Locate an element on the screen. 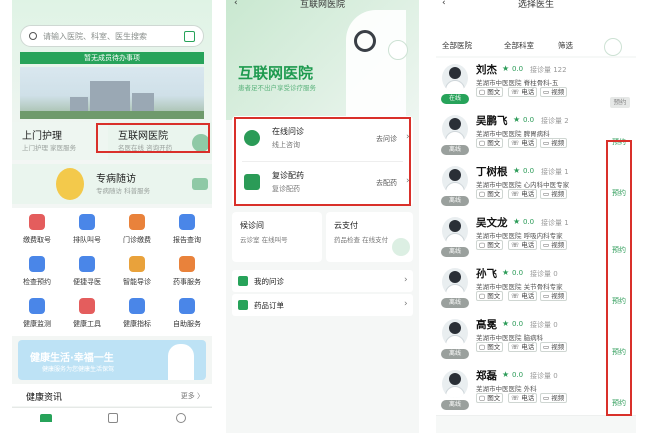 This screenshot has height=433, width=650. order-icon is located at coordinates (243, 305).